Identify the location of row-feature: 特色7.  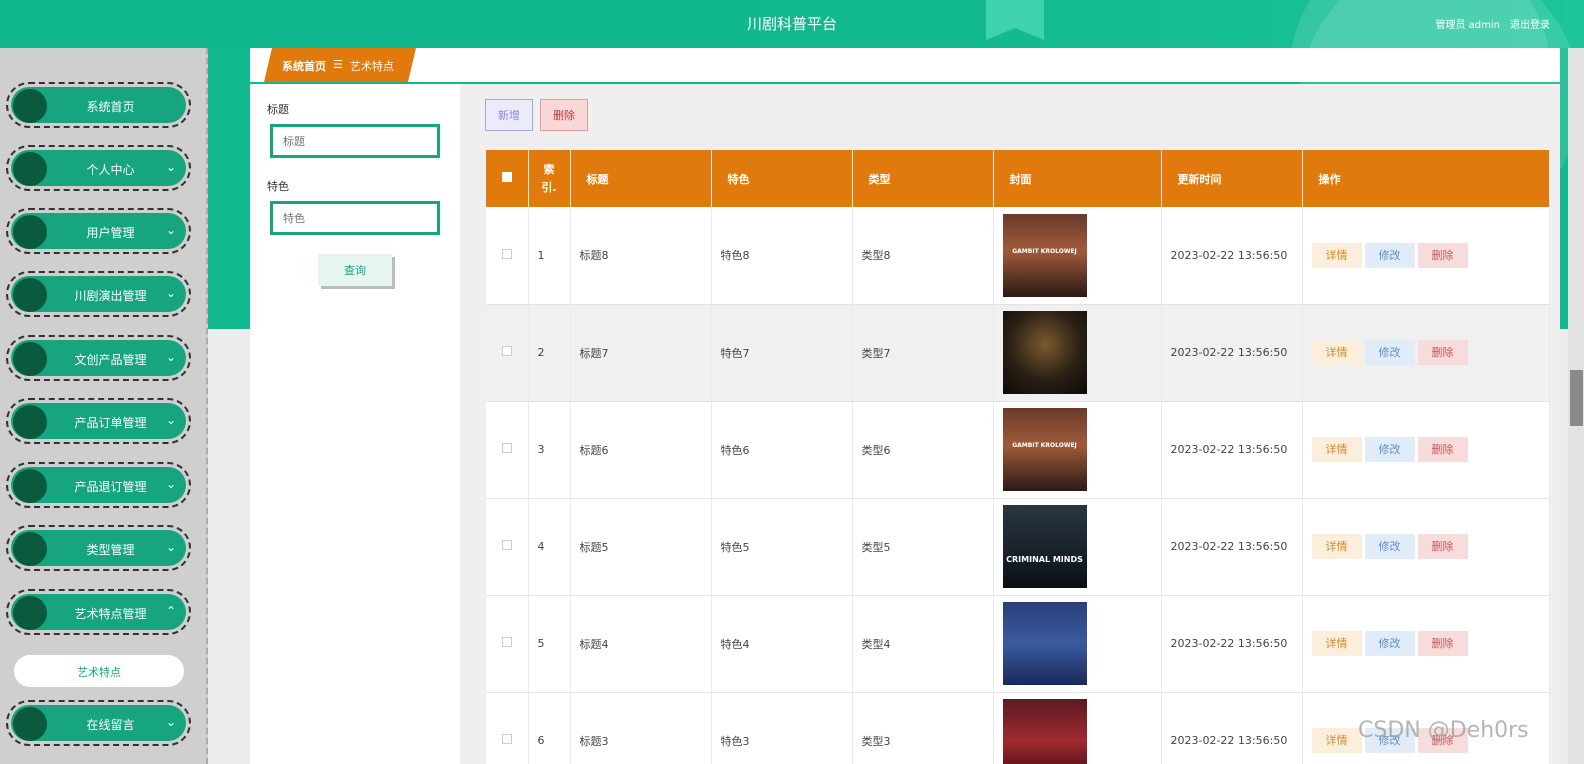
(782, 353).